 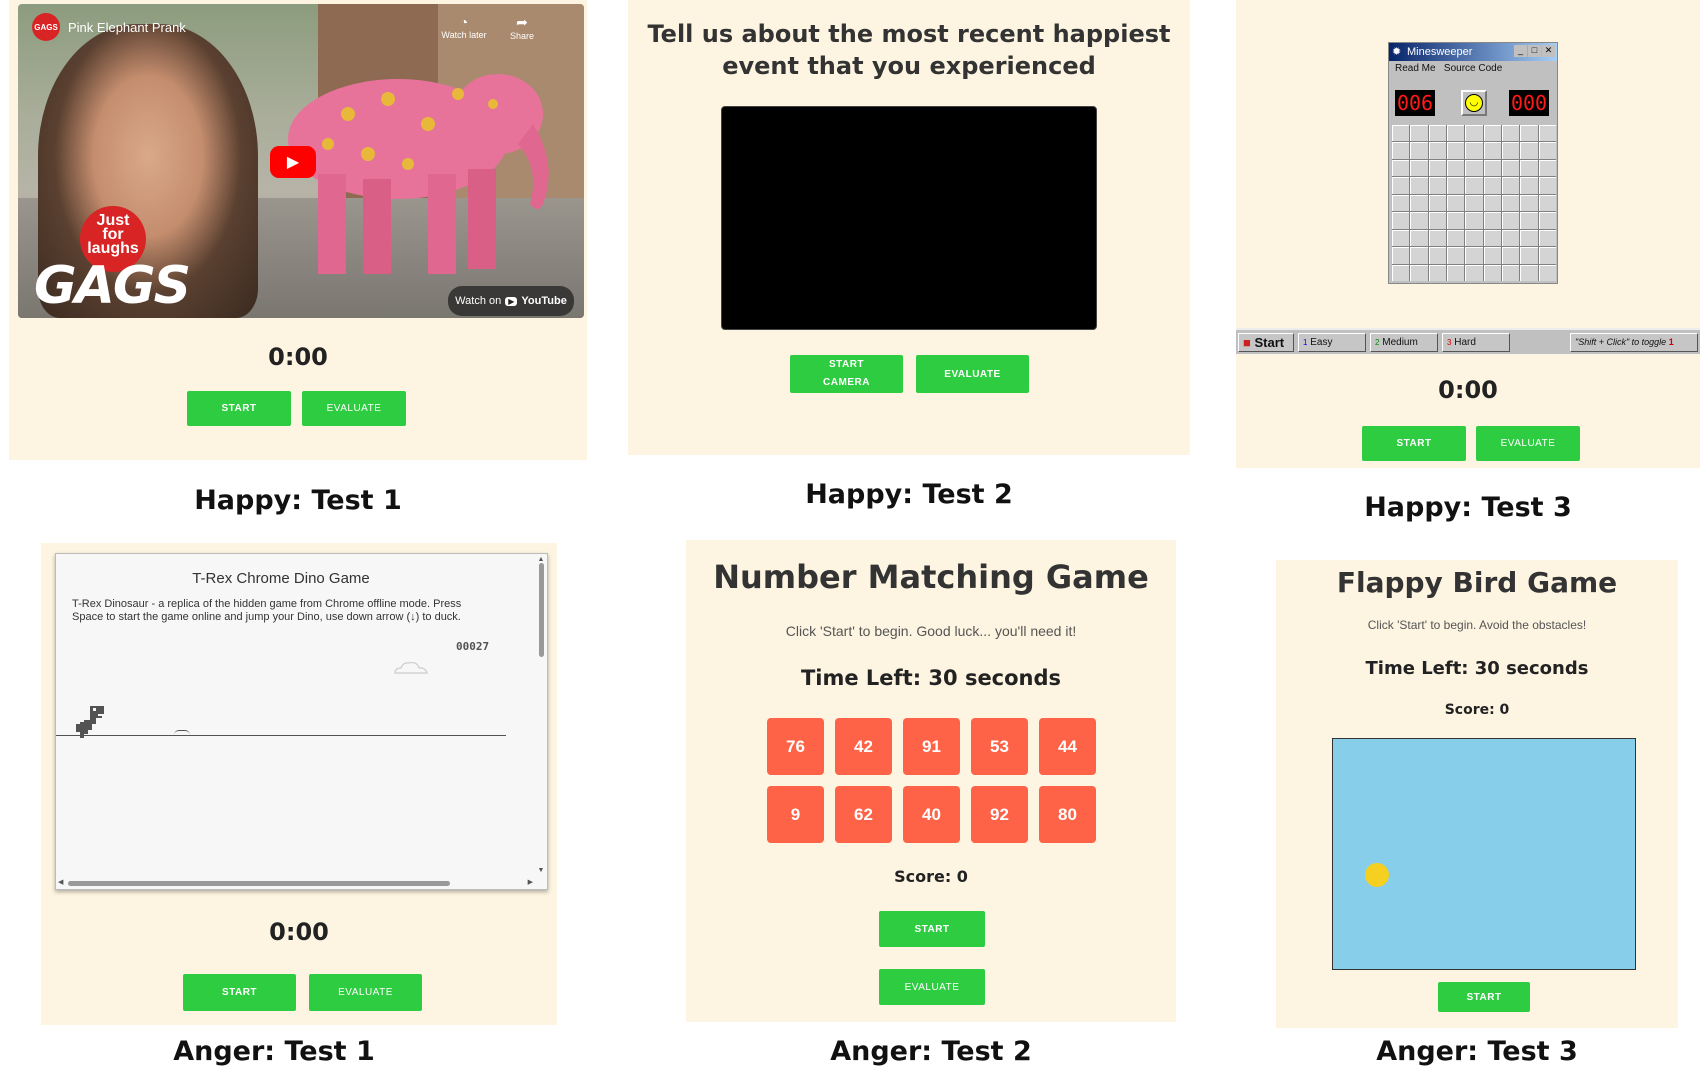 I want to click on hard-button: 3 Hard, so click(x=1476, y=342).